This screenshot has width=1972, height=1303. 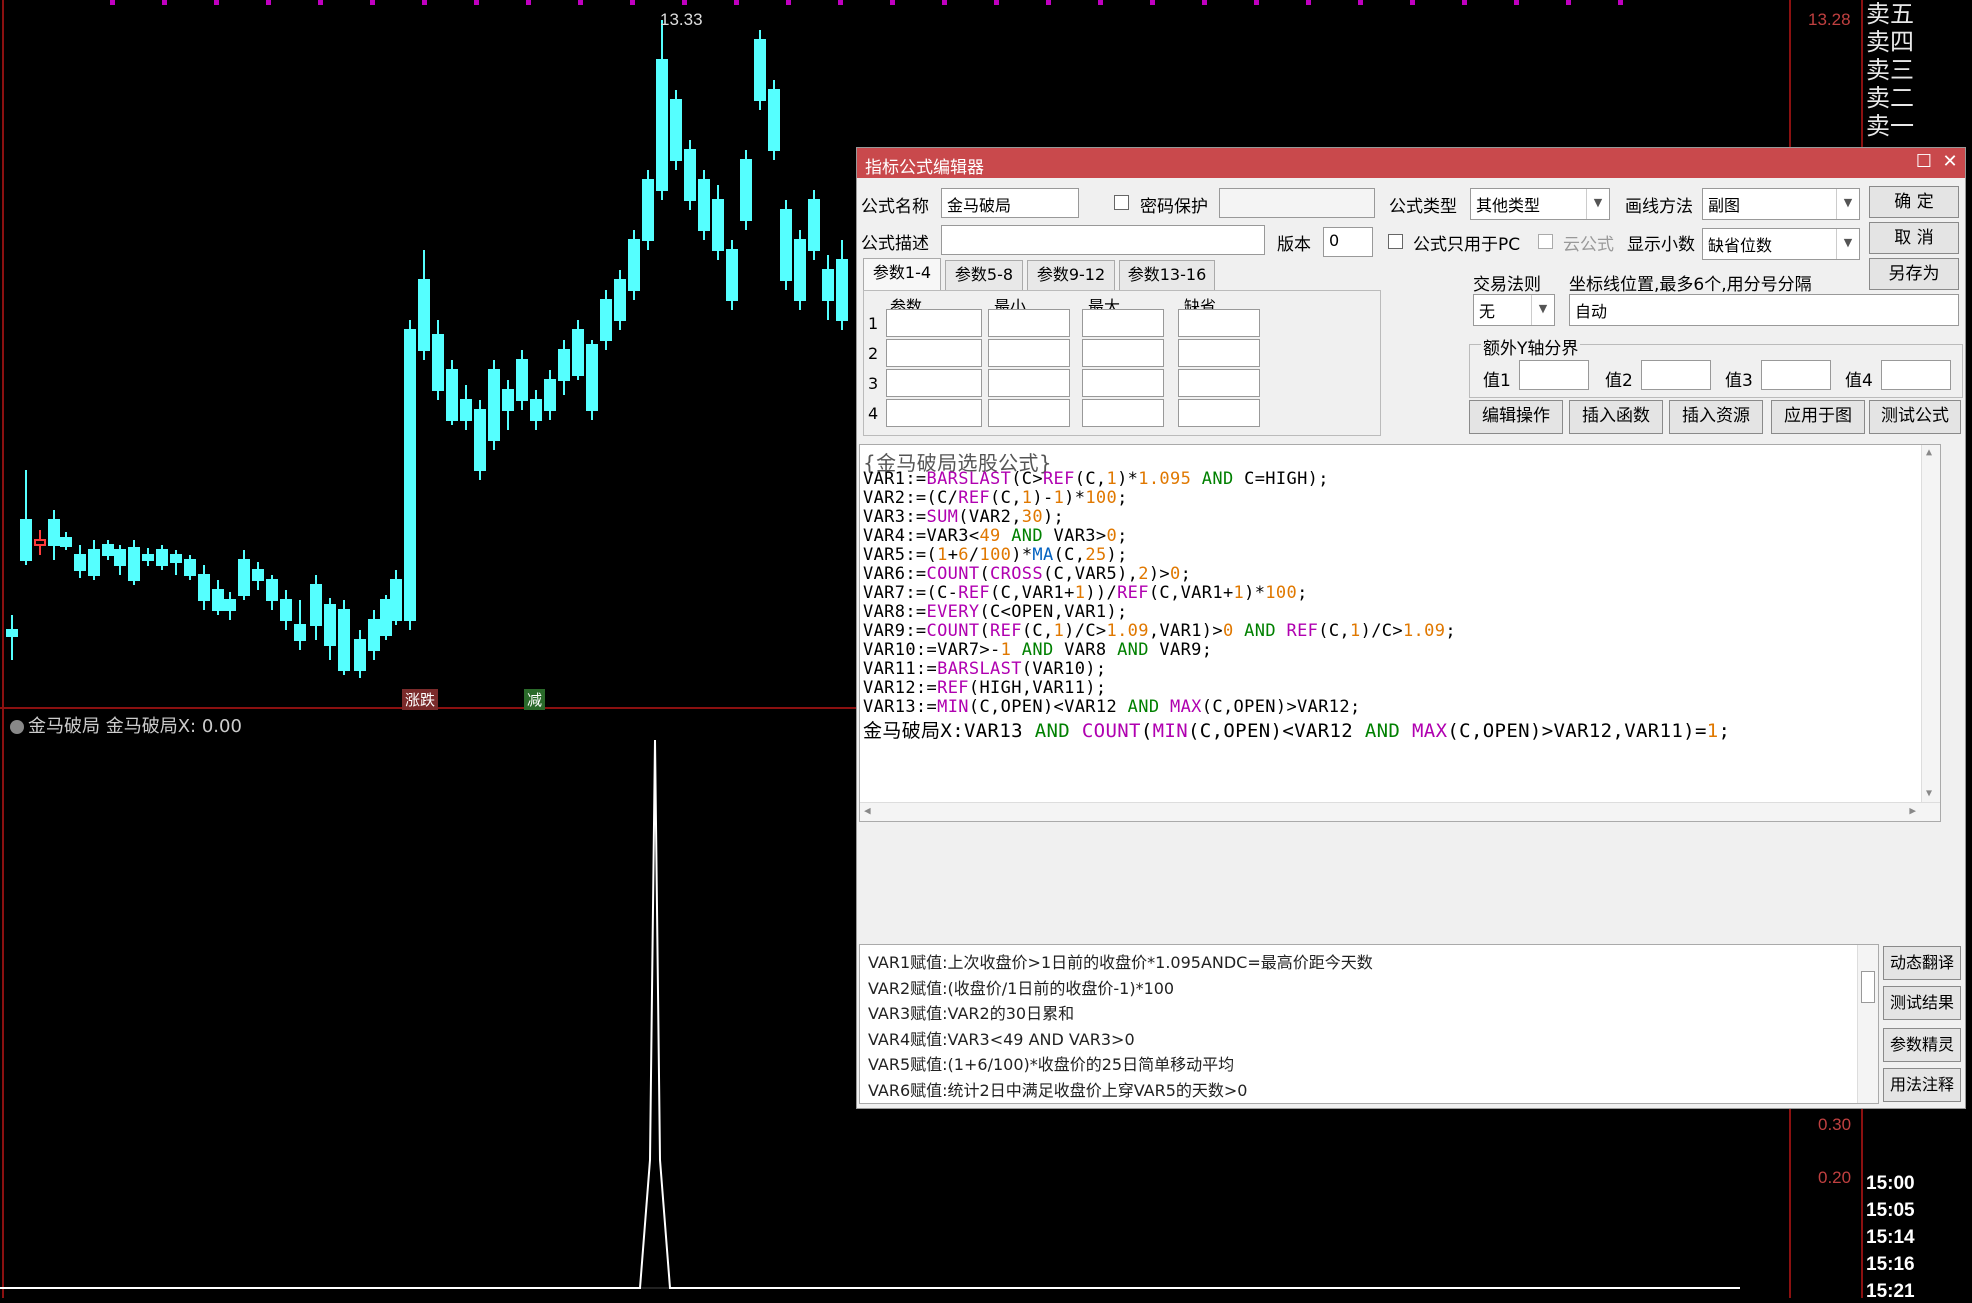 I want to click on code-token: 1, so click(x=1112, y=479).